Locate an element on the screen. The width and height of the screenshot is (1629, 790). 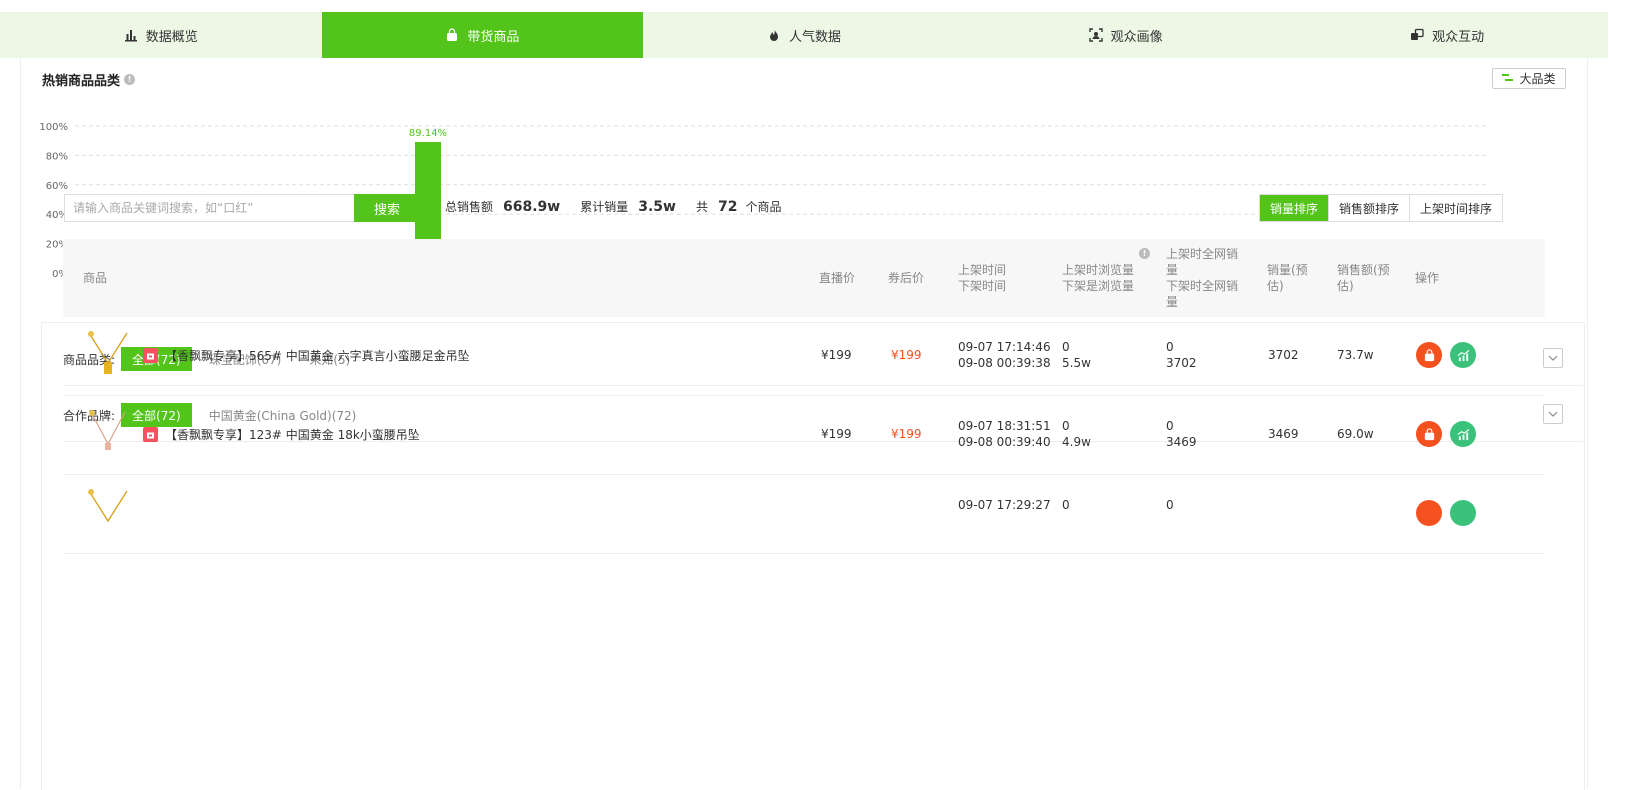
header-time-off: 下架时间 is located at coordinates (982, 286).